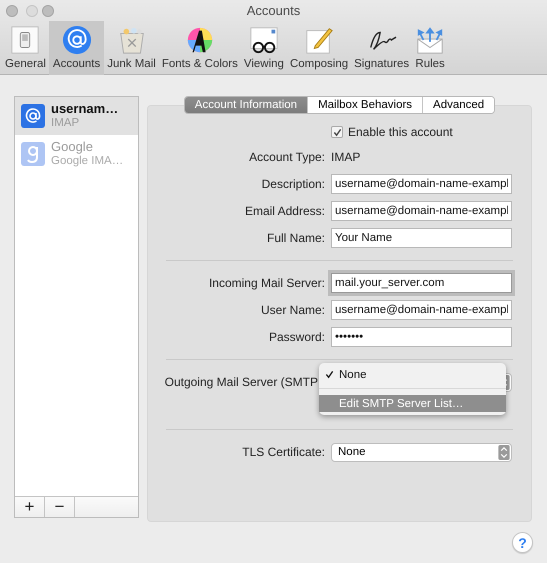 This screenshot has width=547, height=563. What do you see at coordinates (263, 40) in the screenshot?
I see `glasses-on-letter-icon` at bounding box center [263, 40].